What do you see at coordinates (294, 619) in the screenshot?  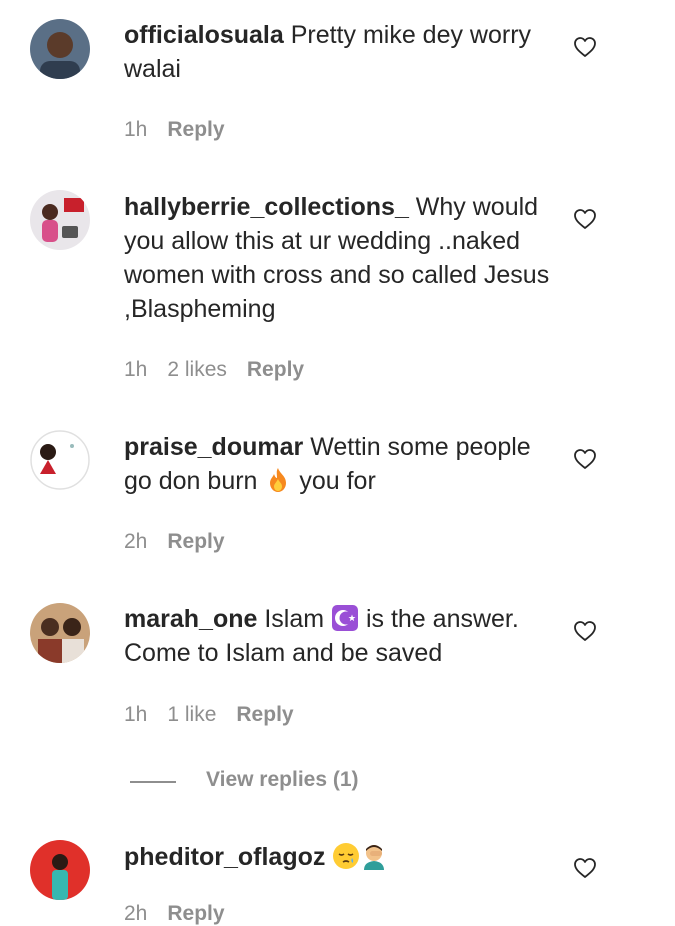 I see `comment-text-before: Islam` at bounding box center [294, 619].